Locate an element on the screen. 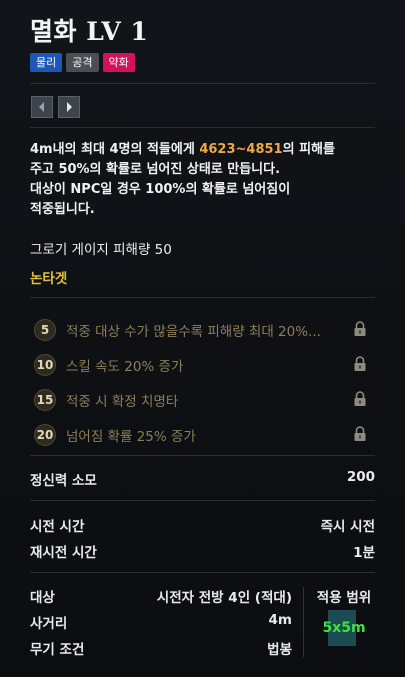  mana-cost-value: 200 is located at coordinates (360, 477).